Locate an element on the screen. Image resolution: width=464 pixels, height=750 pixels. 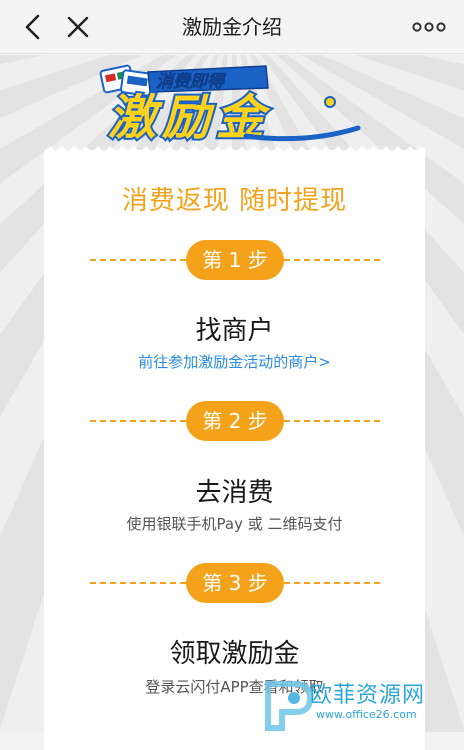
page-title: 激励金介绍 is located at coordinates (232, 27).